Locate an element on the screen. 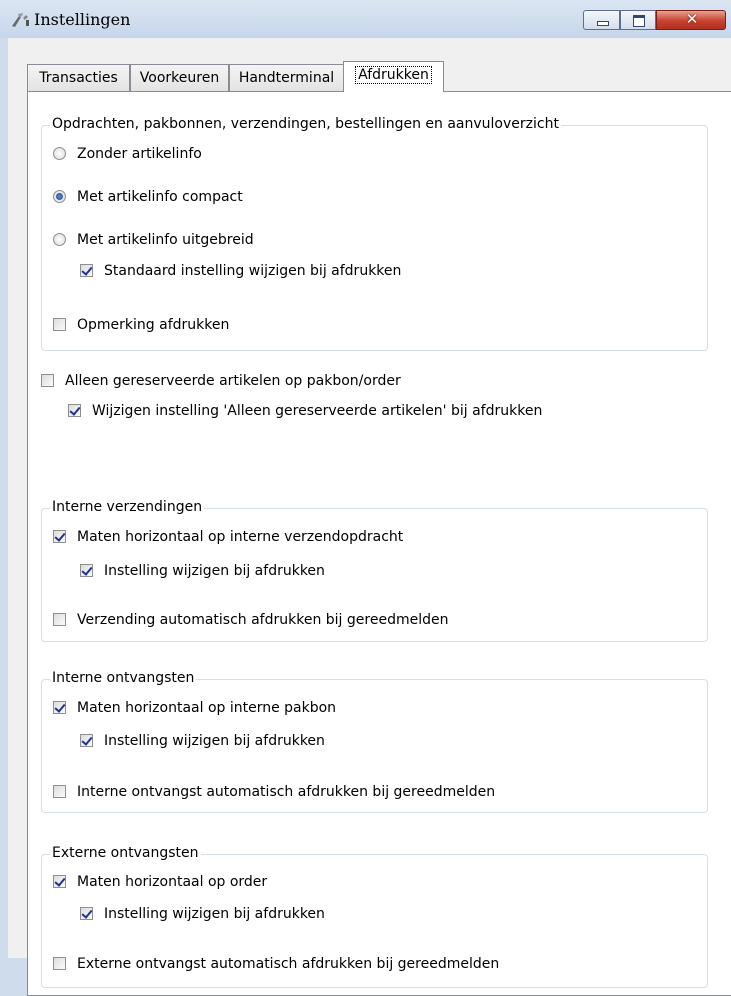 This screenshot has width=731, height=996. radio-label: Met artikelinfo uitgebreid is located at coordinates (165, 240).